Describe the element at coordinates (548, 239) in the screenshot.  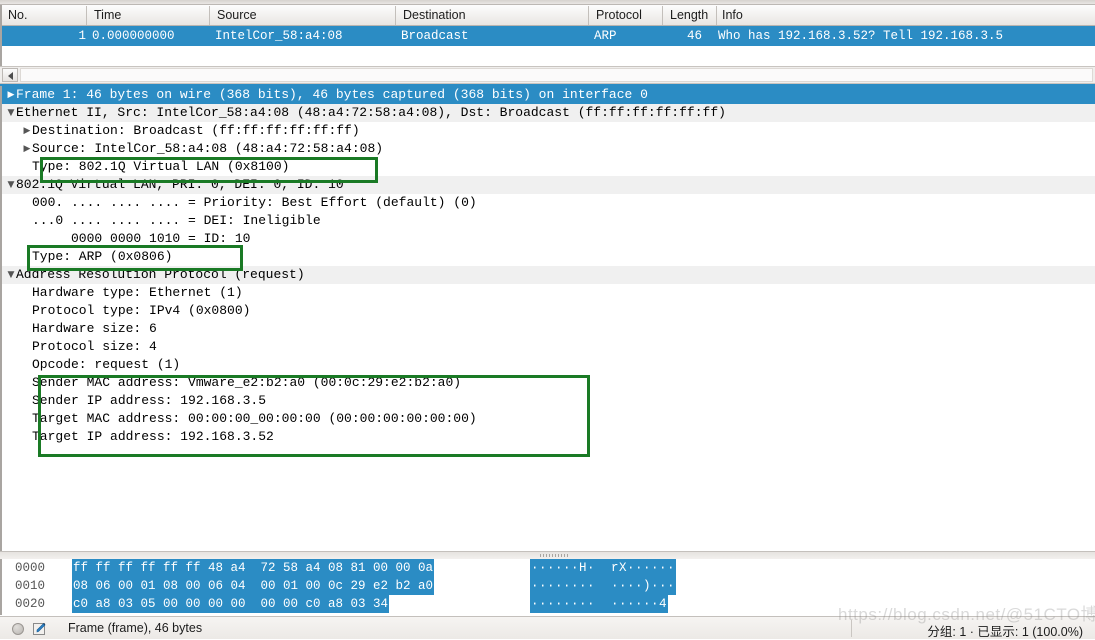
I see `detail-tree-row: 0000 0000 1010 = ID: 10` at that location.